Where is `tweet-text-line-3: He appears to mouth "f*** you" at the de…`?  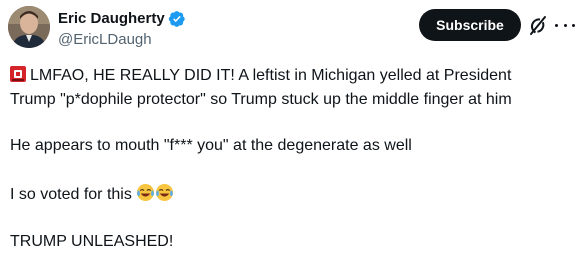
tweet-text-line-3: He appears to mouth "f*** you" at the de… is located at coordinates (211, 145).